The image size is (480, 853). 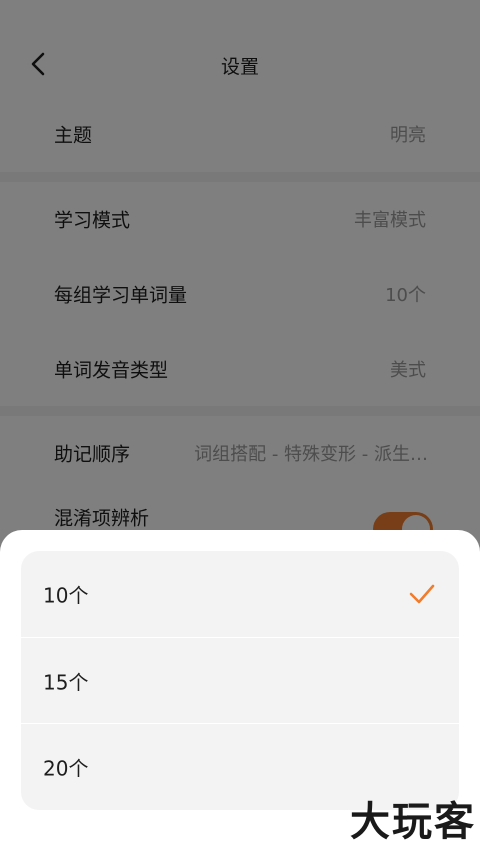 I want to click on option-label: 15个, so click(x=66, y=682).